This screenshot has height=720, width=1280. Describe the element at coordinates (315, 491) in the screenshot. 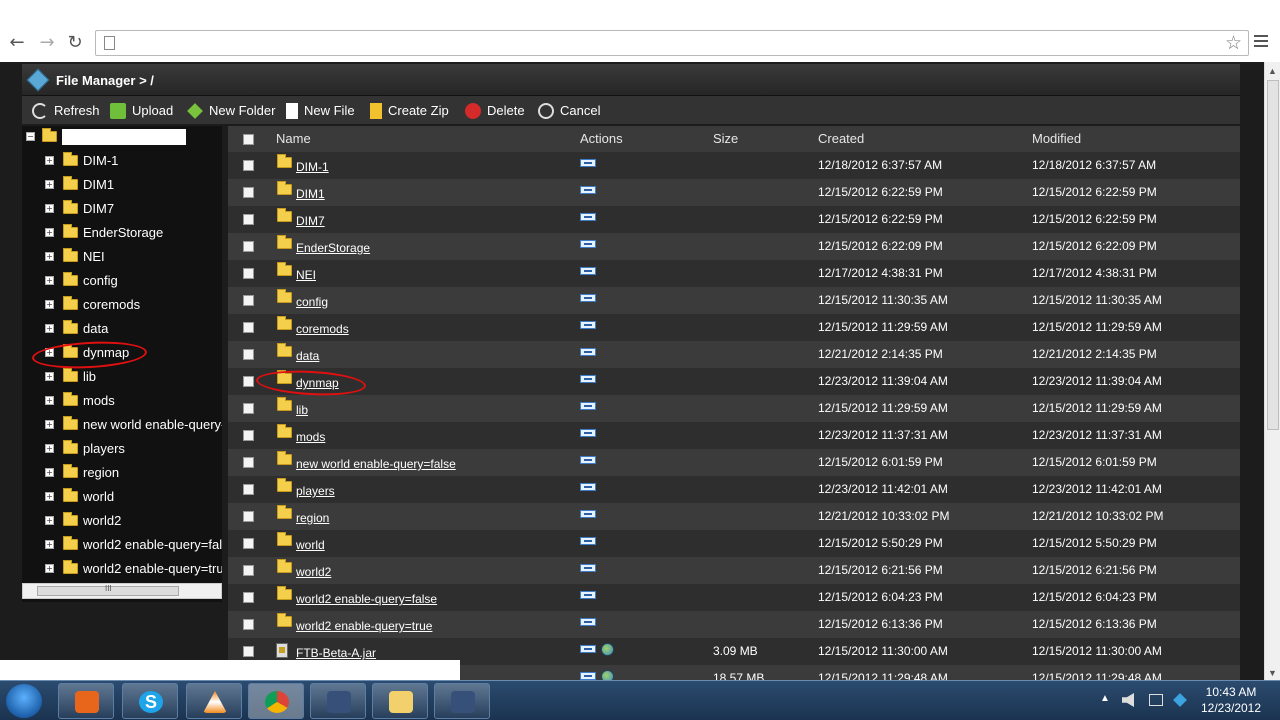

I see `file-name-link: players` at that location.